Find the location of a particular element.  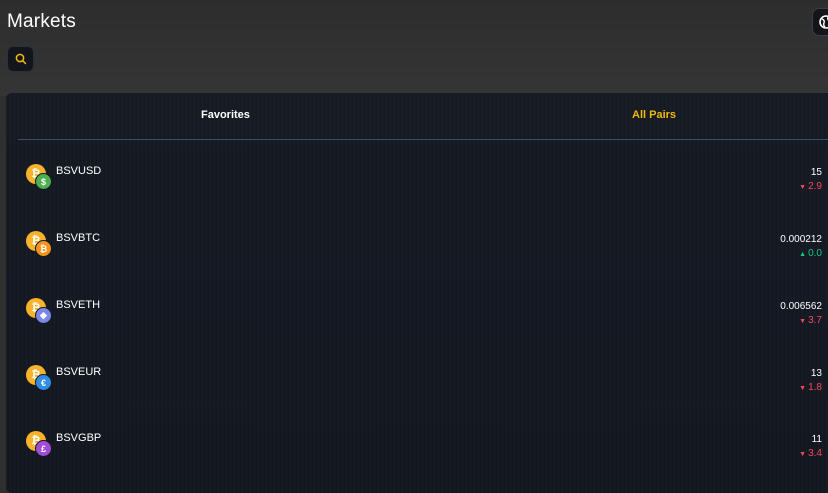

market-row-bsvbtc: ₿ ₿ BSVBTC 0.000212 ▲ 0.0 is located at coordinates (427, 251).